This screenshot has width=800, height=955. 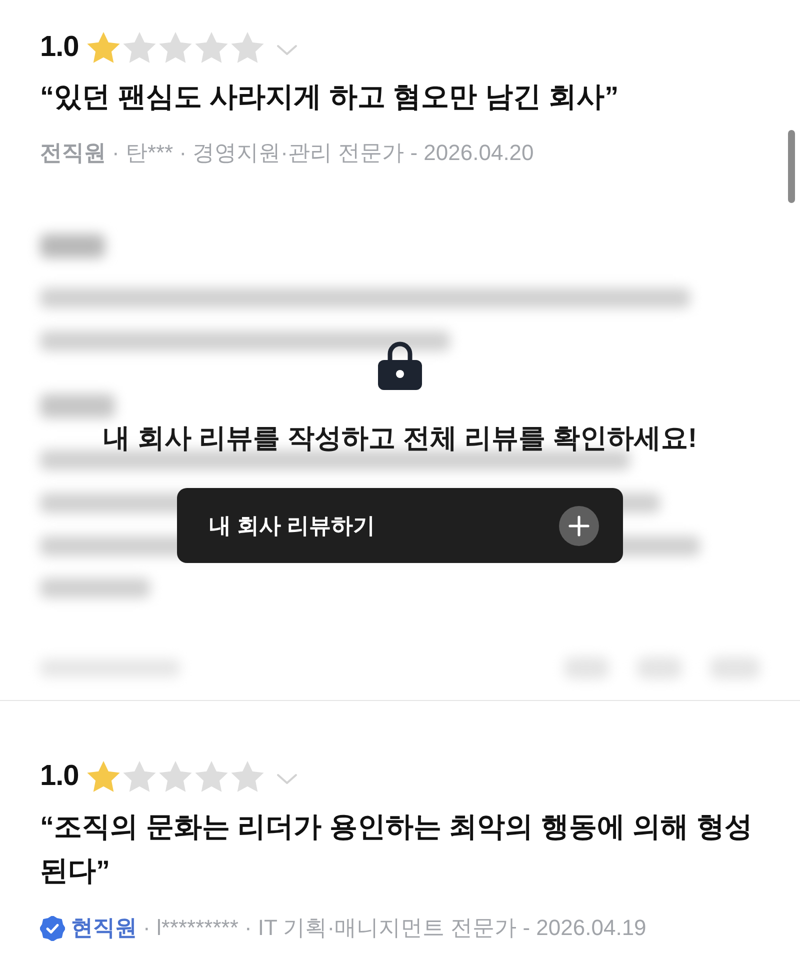 What do you see at coordinates (400, 525) in the screenshot?
I see `write-review-button: 내 회사 리뷰하기` at bounding box center [400, 525].